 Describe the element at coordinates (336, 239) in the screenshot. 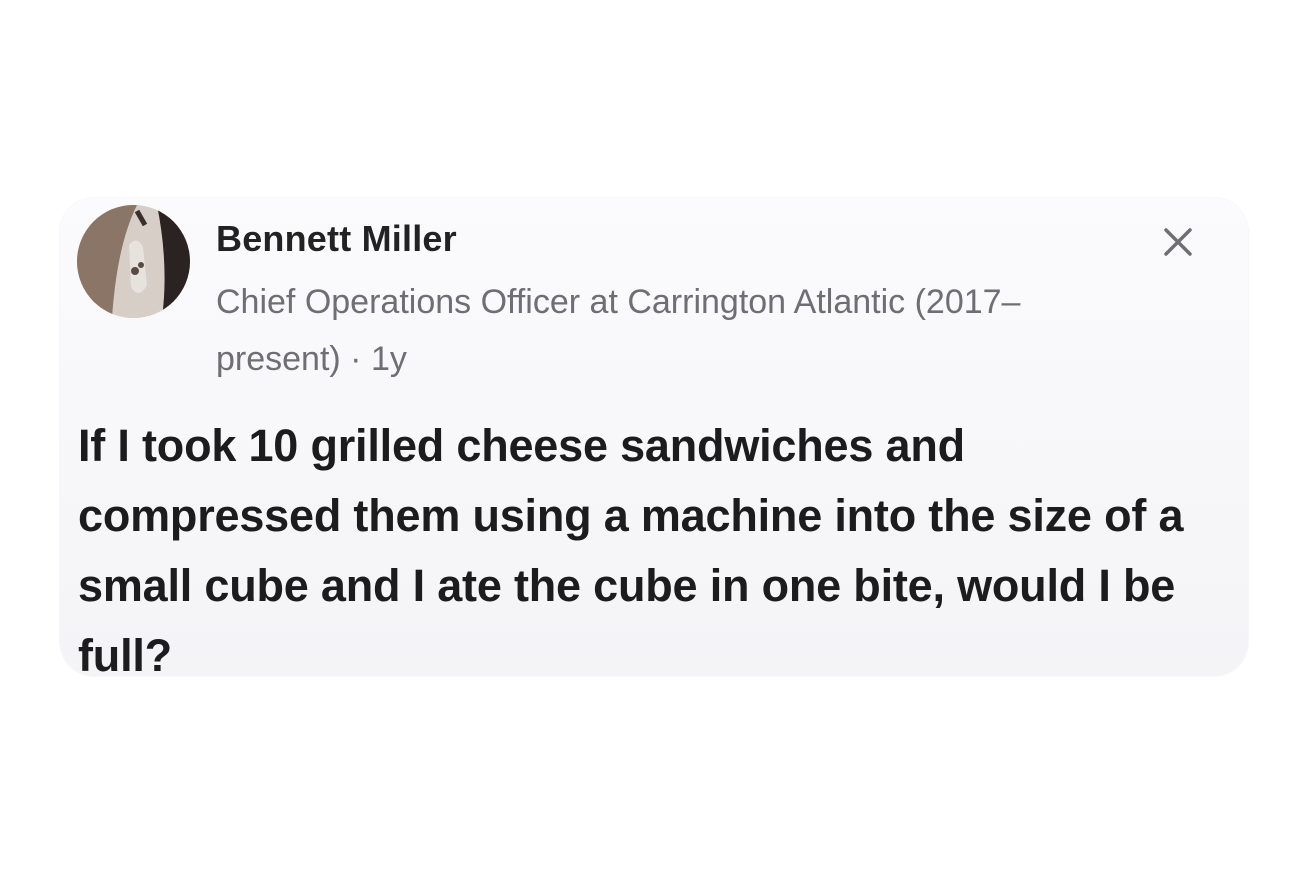

I see `author-name: Bennett Miller` at that location.